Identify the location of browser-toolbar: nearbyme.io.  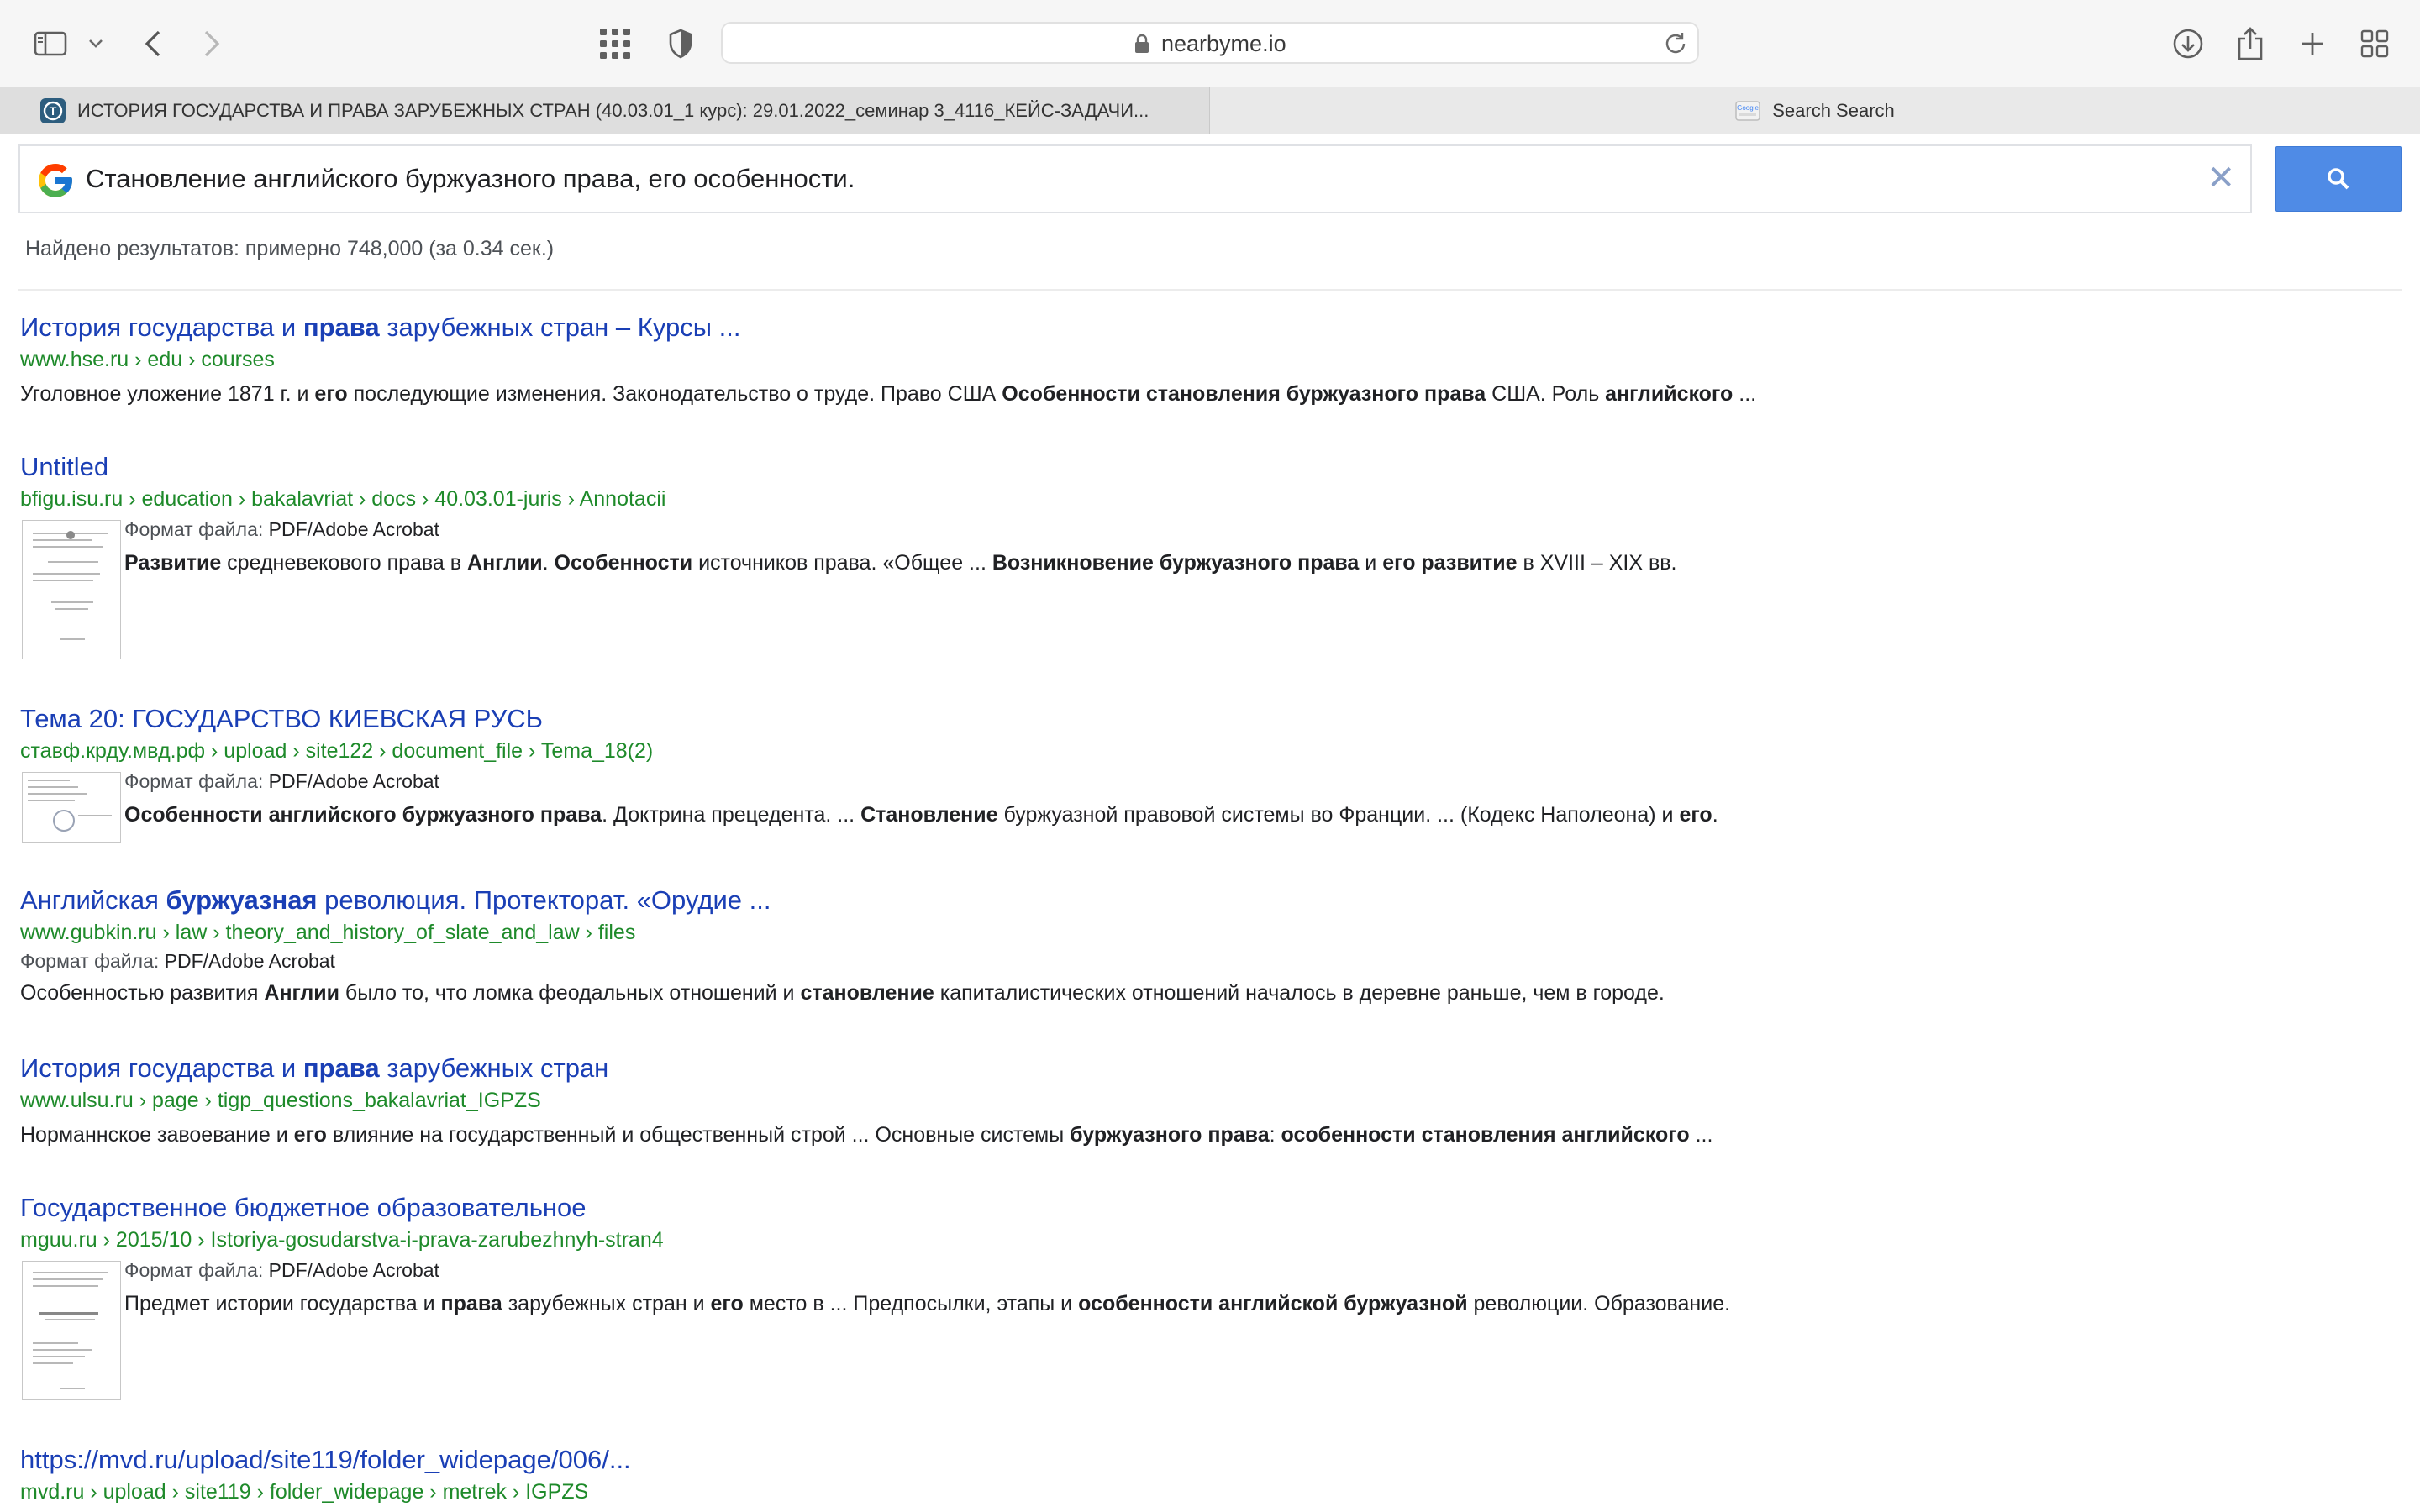
(1210, 43).